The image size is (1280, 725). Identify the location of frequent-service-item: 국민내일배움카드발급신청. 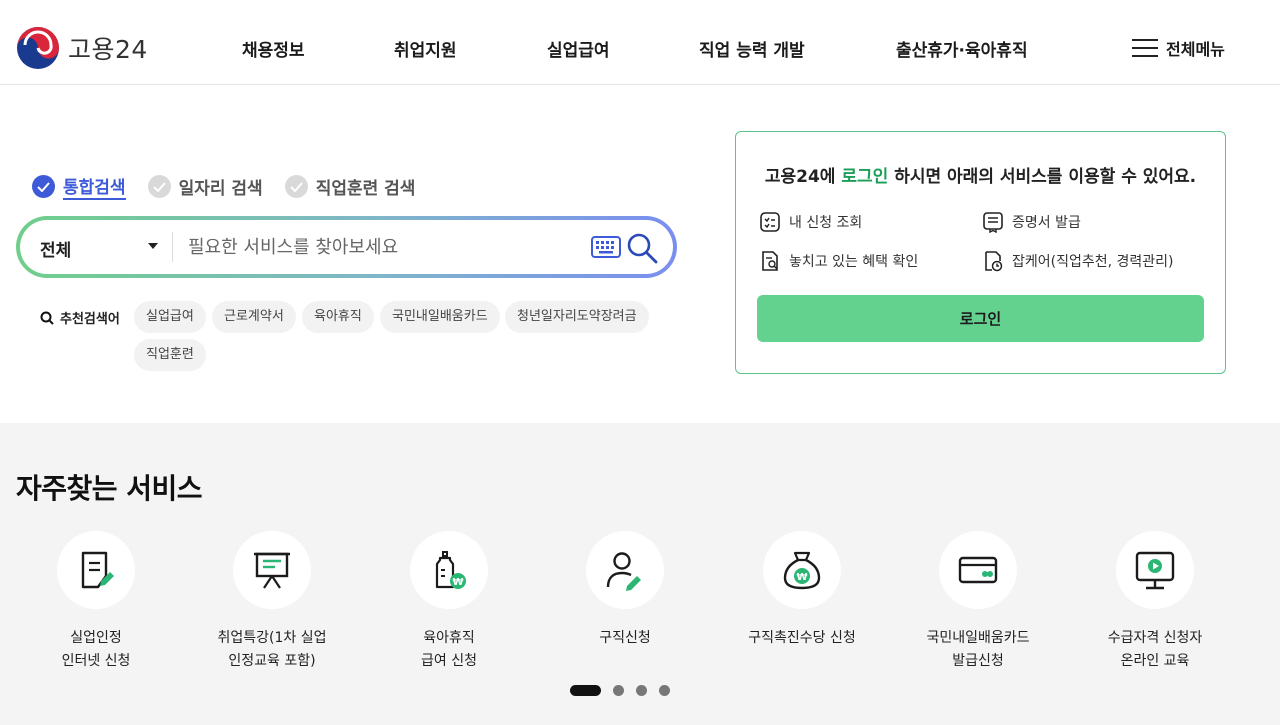
(978, 602).